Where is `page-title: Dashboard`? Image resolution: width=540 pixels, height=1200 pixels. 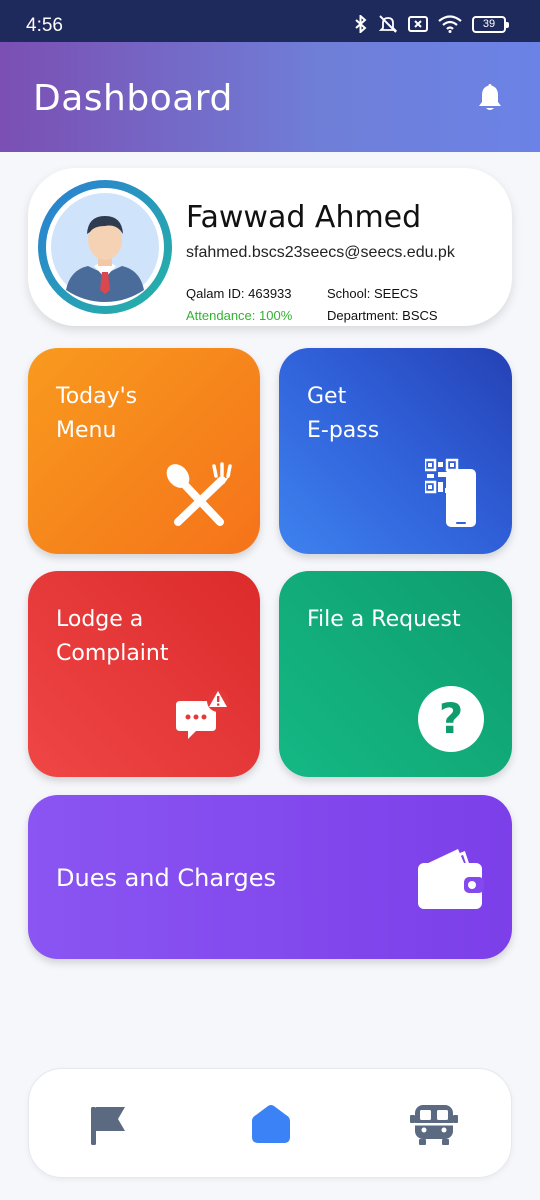 page-title: Dashboard is located at coordinates (133, 98).